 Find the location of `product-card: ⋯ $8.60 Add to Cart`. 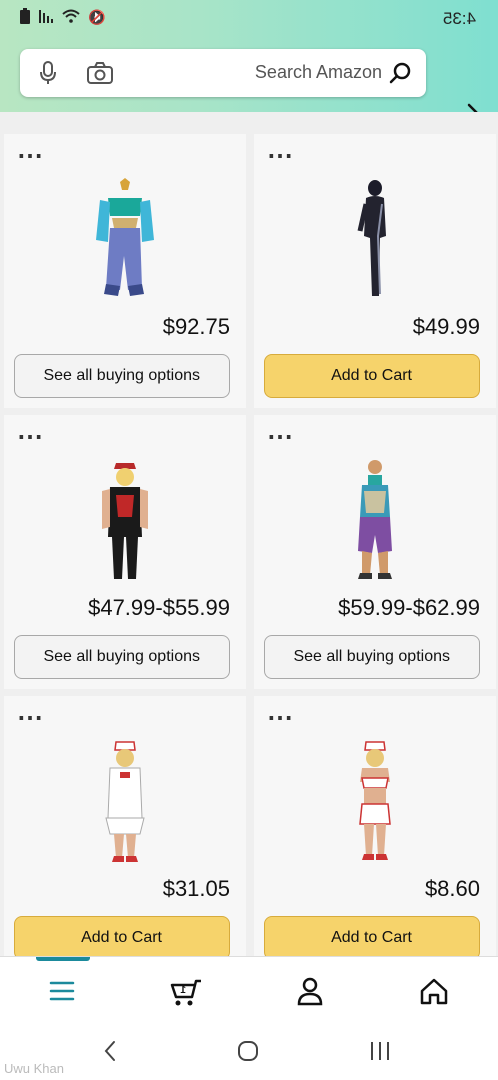

product-card: ⋯ $8.60 Add to Cart is located at coordinates (375, 833).